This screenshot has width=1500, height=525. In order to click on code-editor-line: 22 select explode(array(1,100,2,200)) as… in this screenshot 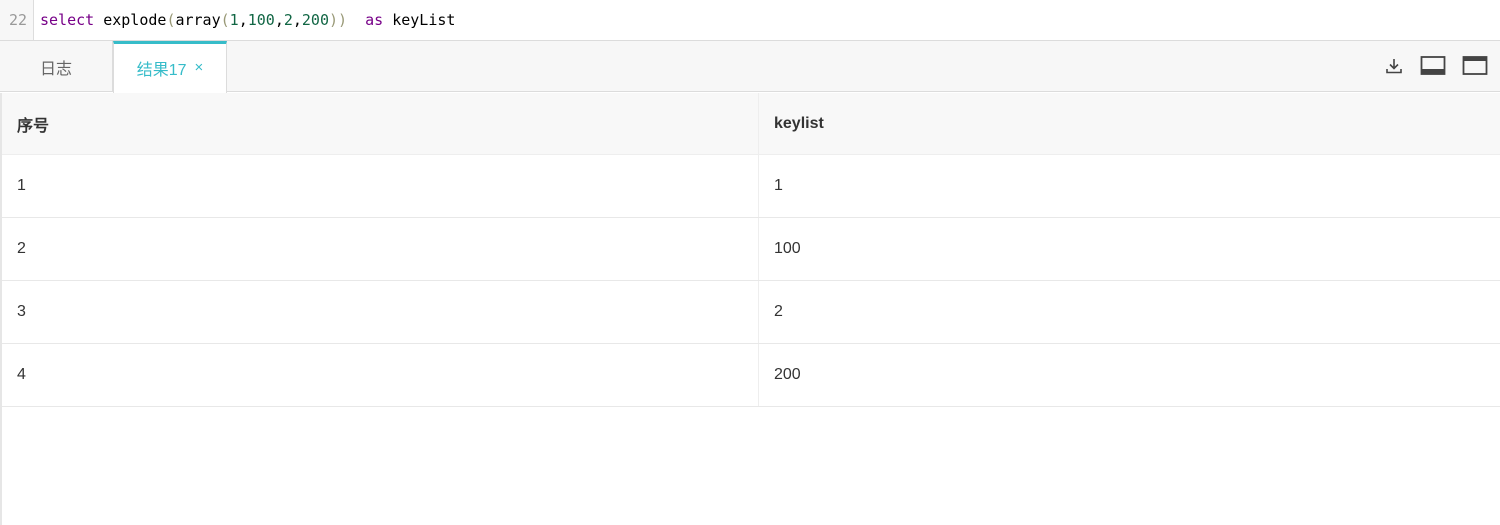, I will do `click(750, 20)`.